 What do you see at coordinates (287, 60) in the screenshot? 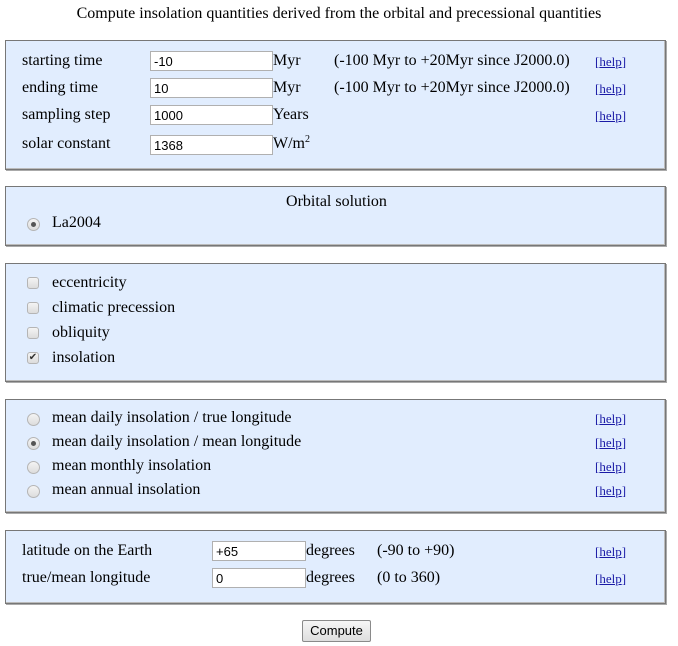
I see `starting-time-unit: Myr` at bounding box center [287, 60].